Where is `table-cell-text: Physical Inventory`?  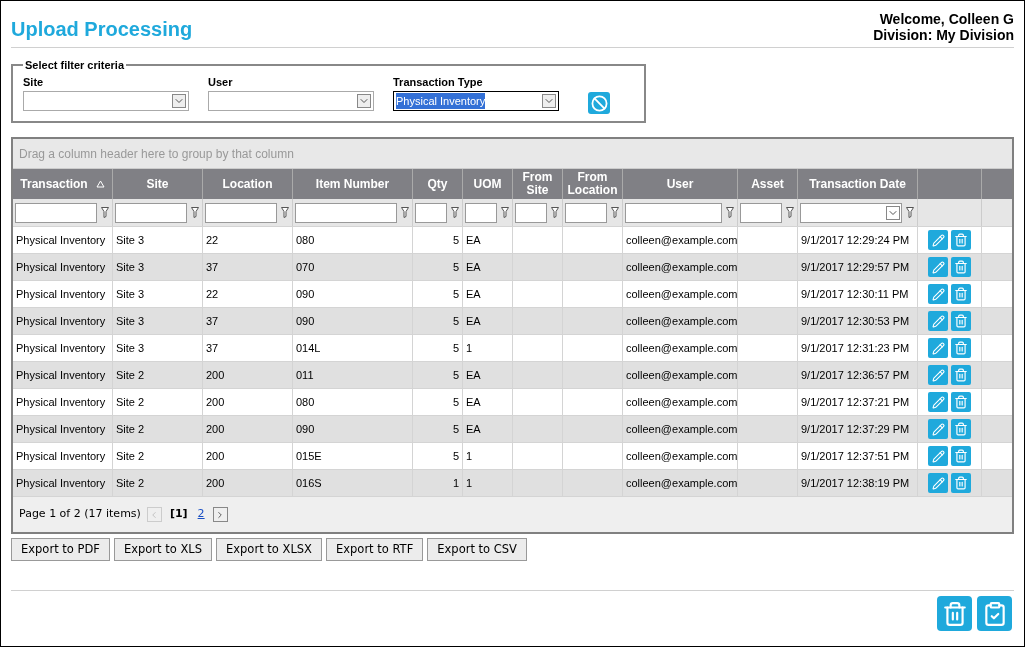
table-cell-text: Physical Inventory is located at coordinates (61, 429).